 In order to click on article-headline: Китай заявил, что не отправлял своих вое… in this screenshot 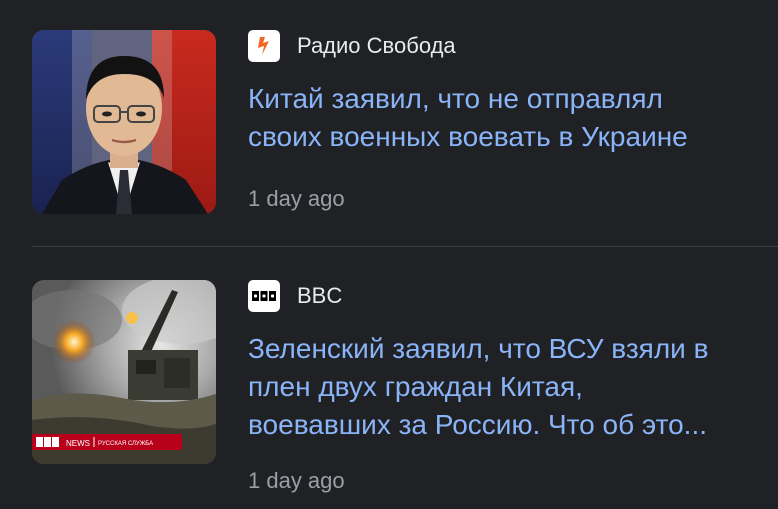, I will do `click(513, 118)`.